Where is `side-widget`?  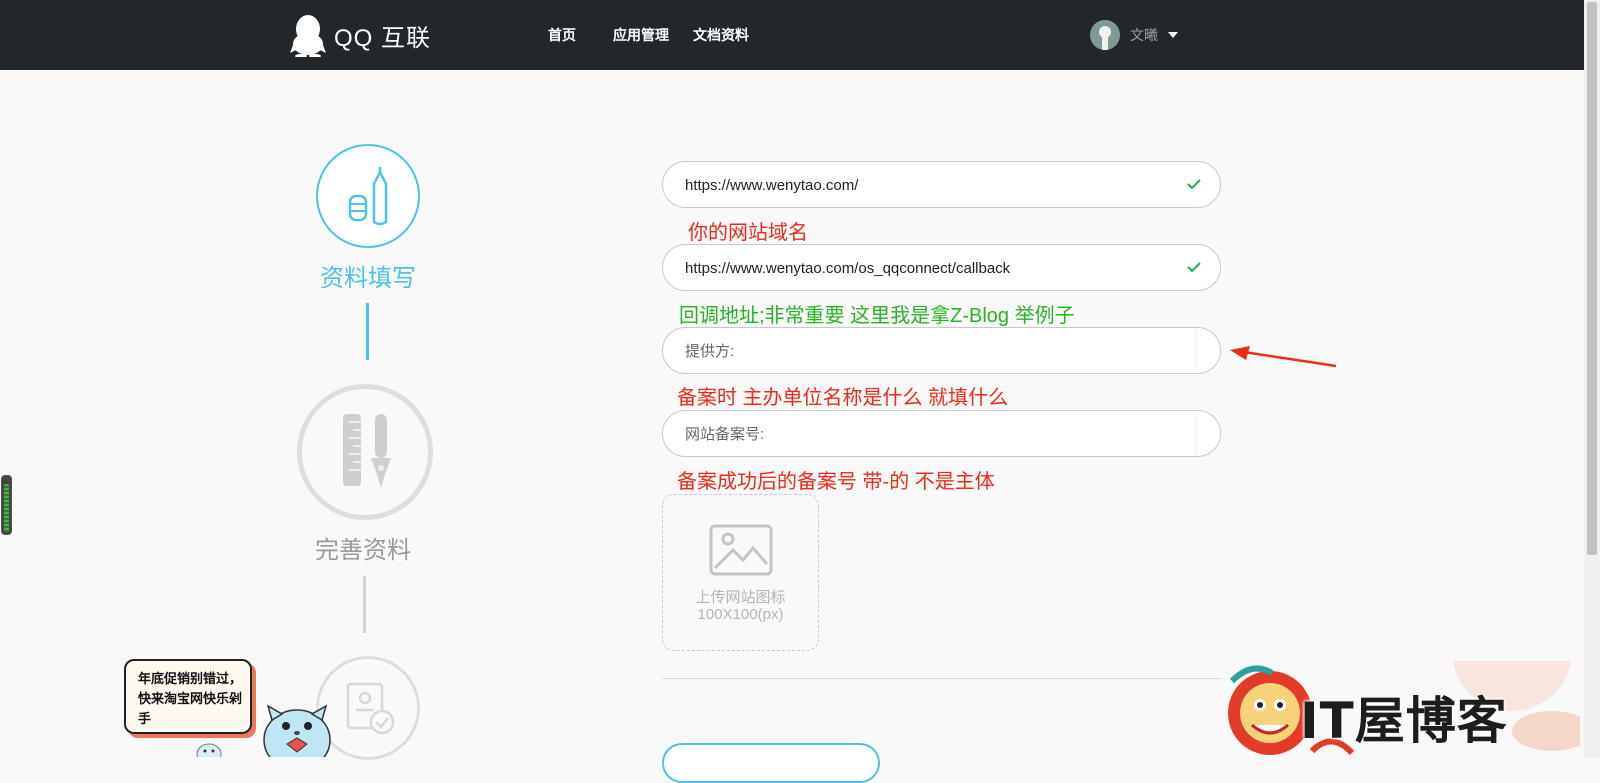 side-widget is located at coordinates (6, 505).